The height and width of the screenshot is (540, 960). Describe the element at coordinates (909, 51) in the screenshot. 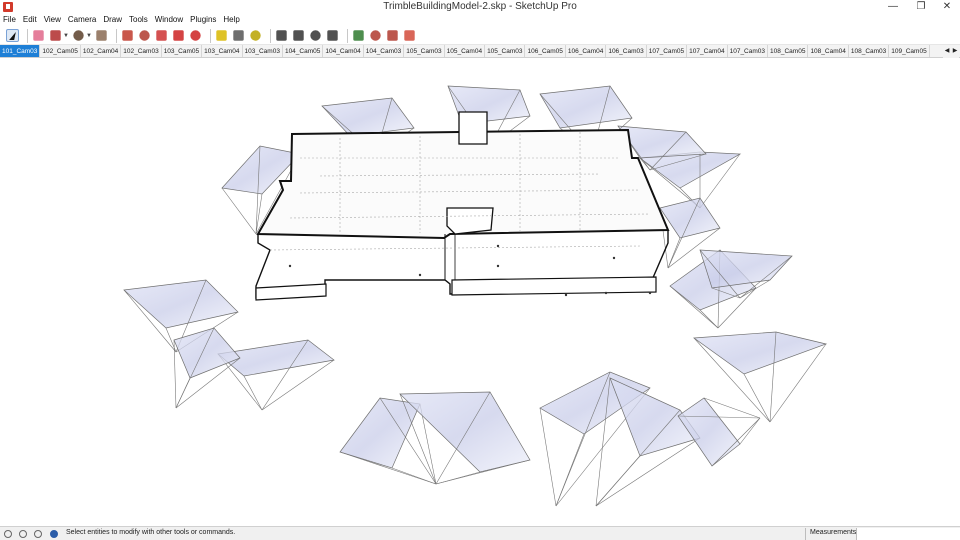

I see `scene-tab: 109_Cam05` at that location.